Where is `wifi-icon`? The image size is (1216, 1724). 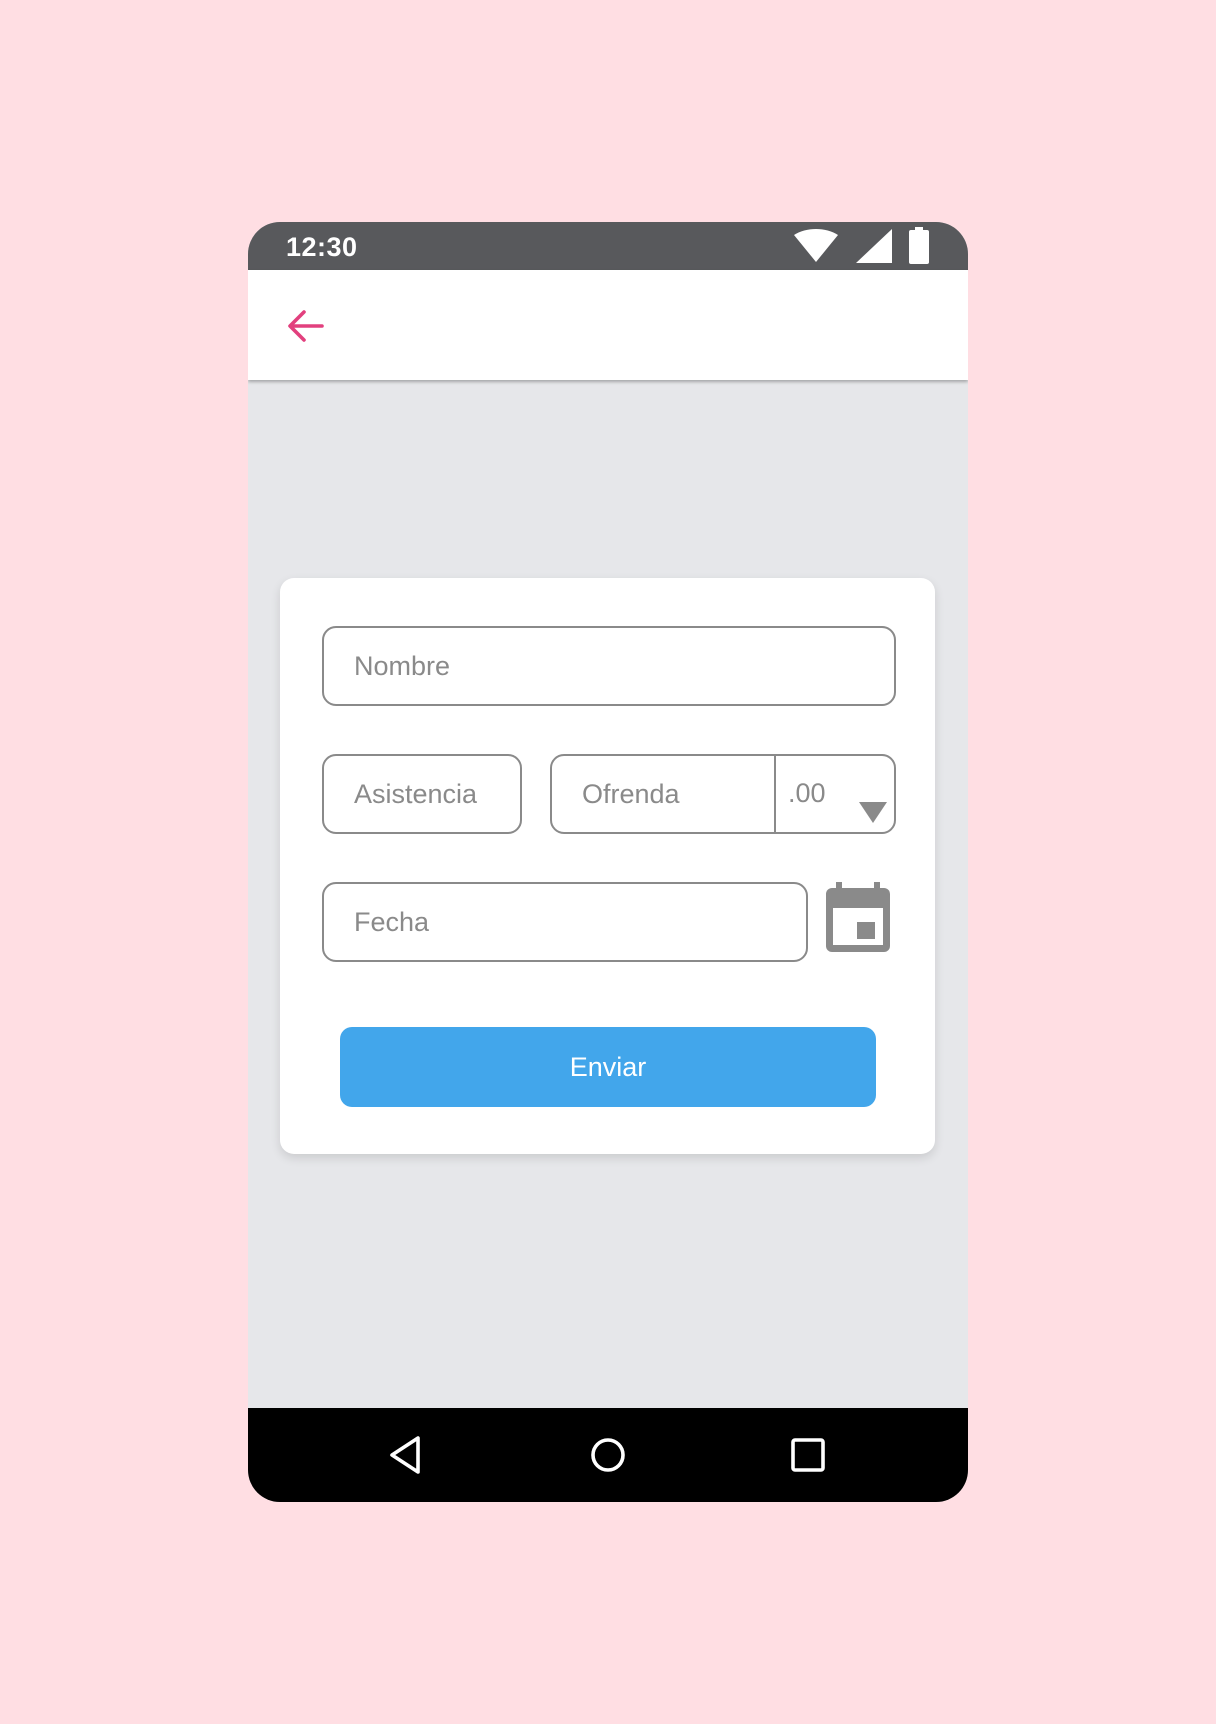 wifi-icon is located at coordinates (816, 246).